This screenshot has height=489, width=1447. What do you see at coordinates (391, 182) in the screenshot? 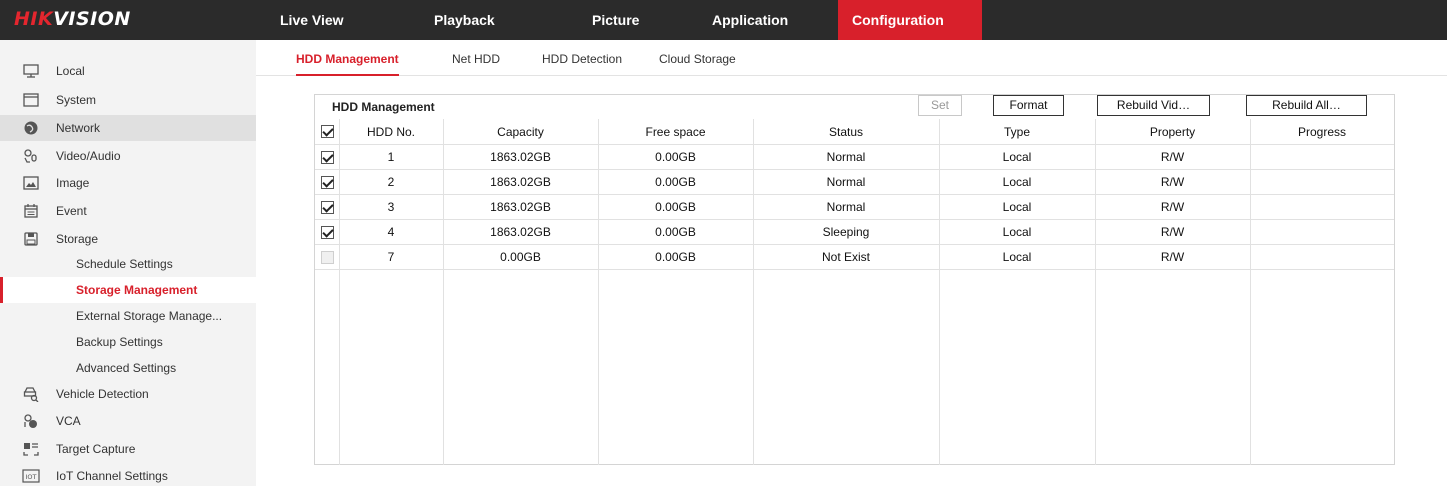
I see `cell-hdd-no: 2` at bounding box center [391, 182].